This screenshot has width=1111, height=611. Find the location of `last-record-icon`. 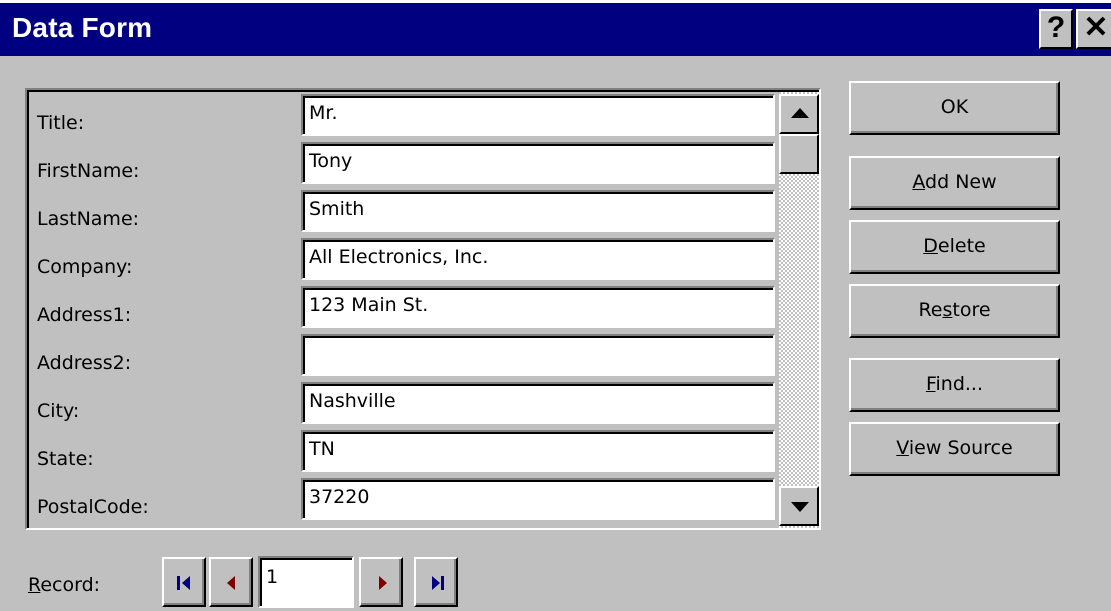

last-record-icon is located at coordinates (436, 583).